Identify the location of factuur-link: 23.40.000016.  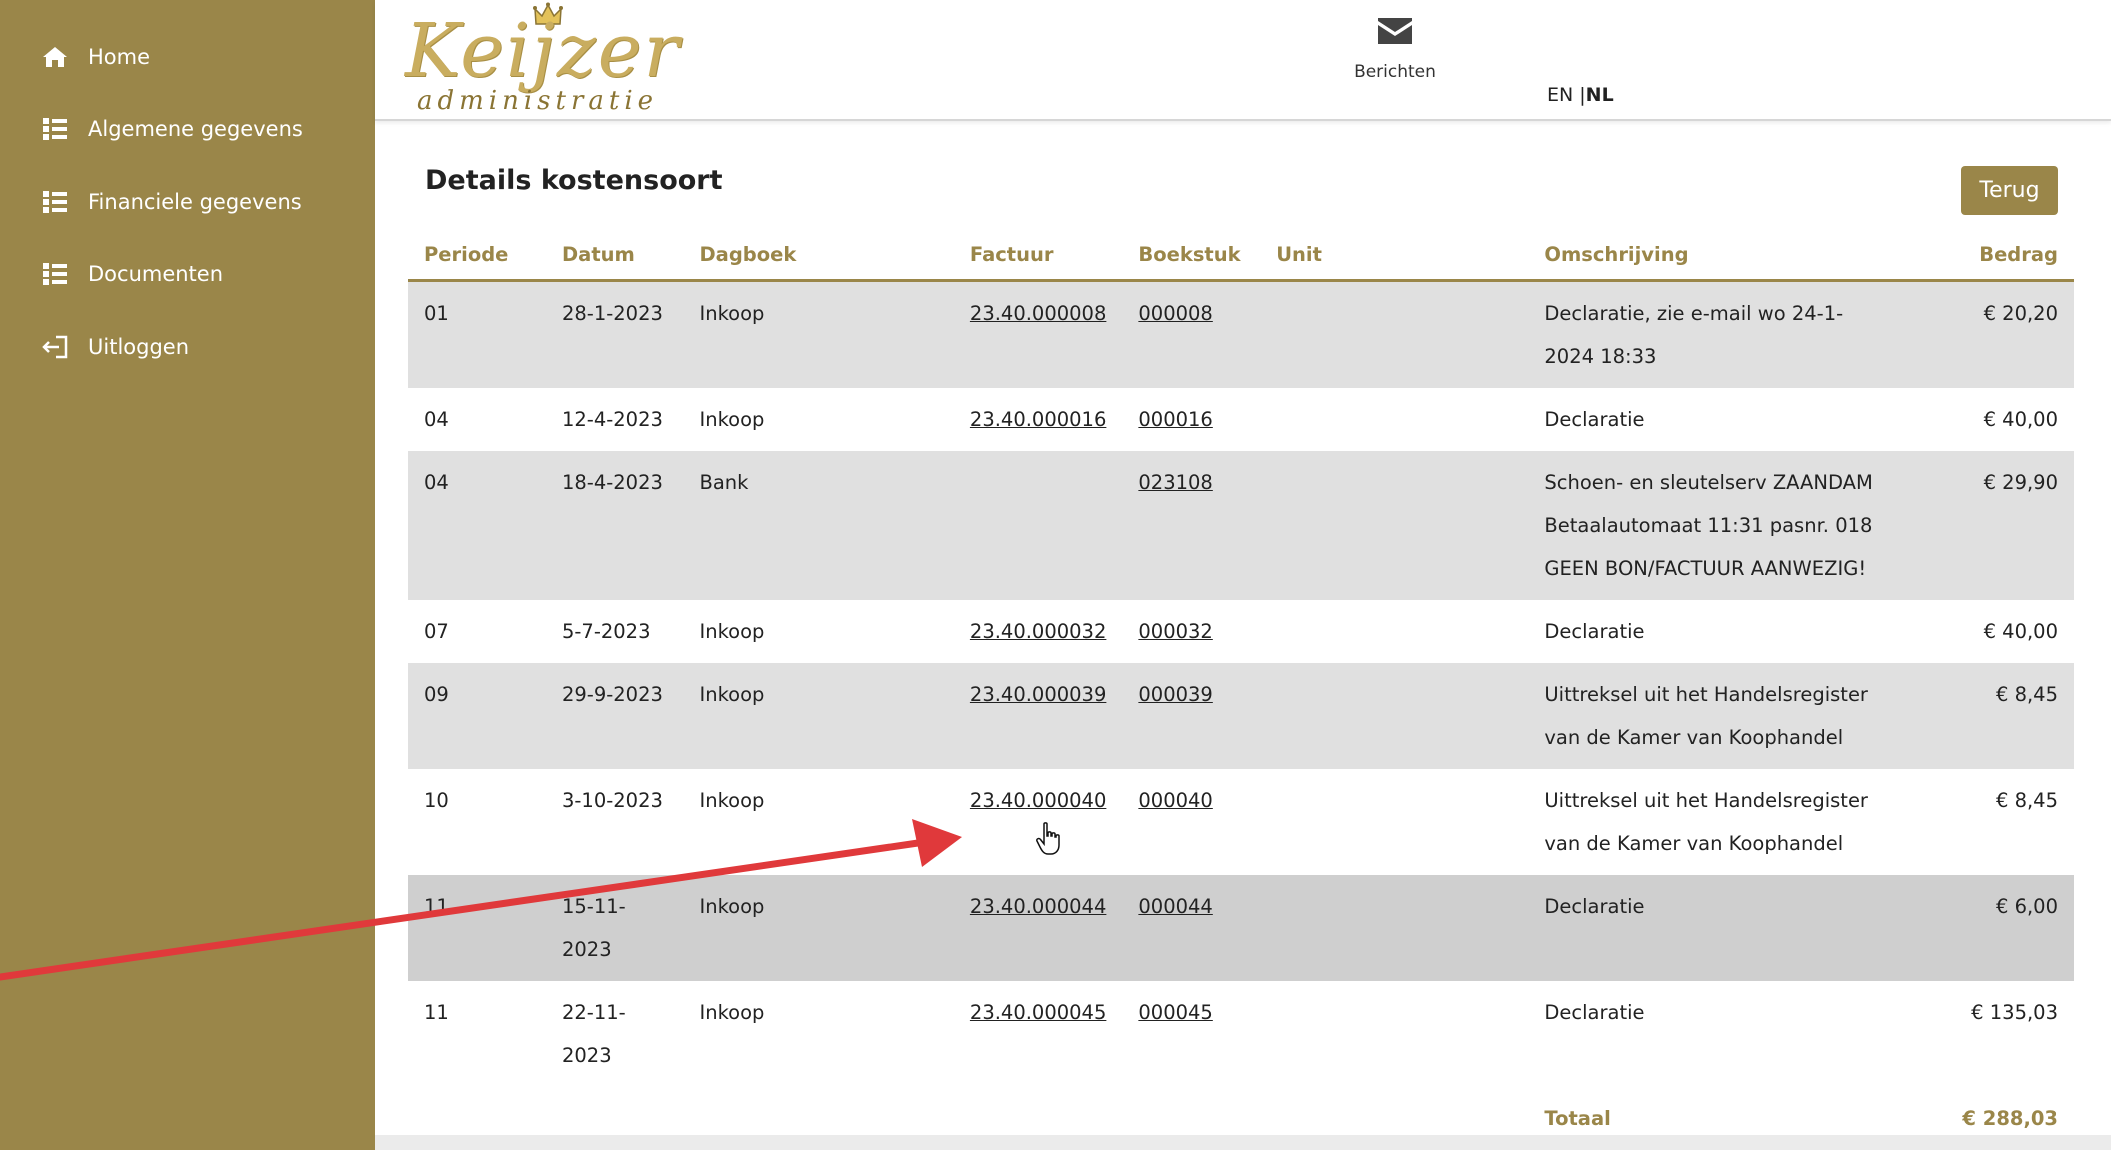
(1038, 419).